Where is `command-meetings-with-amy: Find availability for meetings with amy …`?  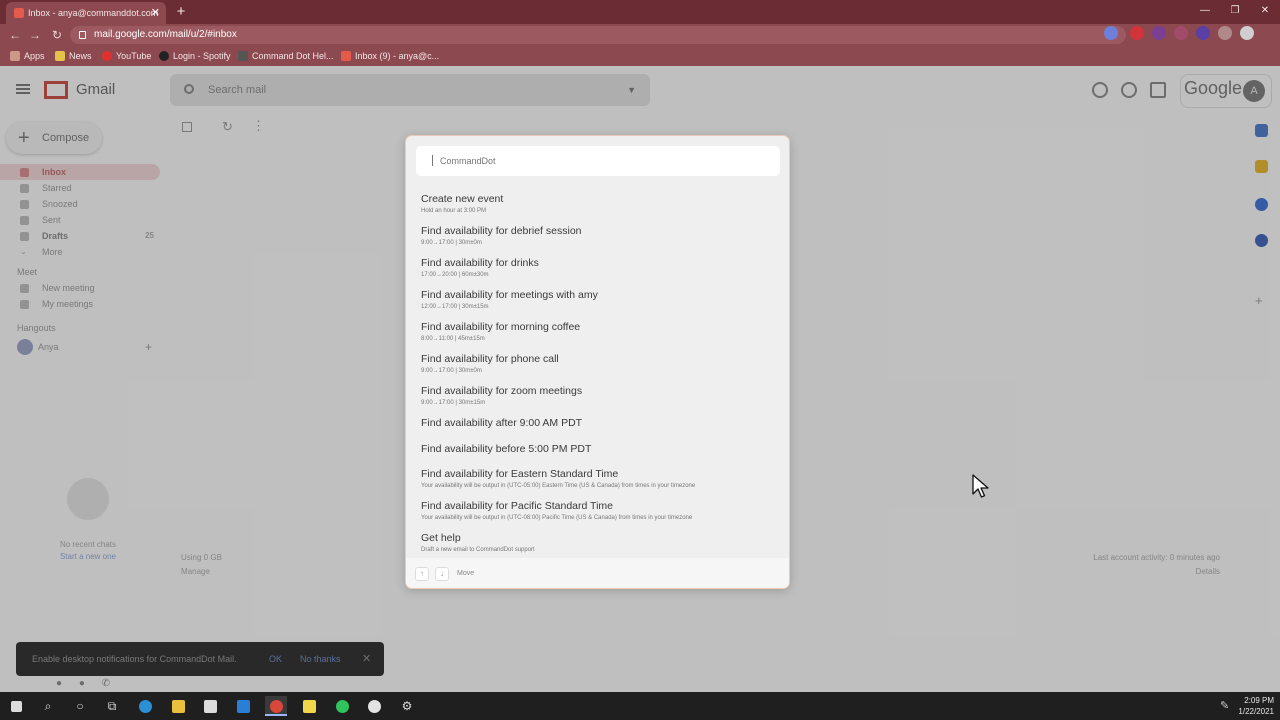 command-meetings-with-amy: Find availability for meetings with amy … is located at coordinates (597, 300).